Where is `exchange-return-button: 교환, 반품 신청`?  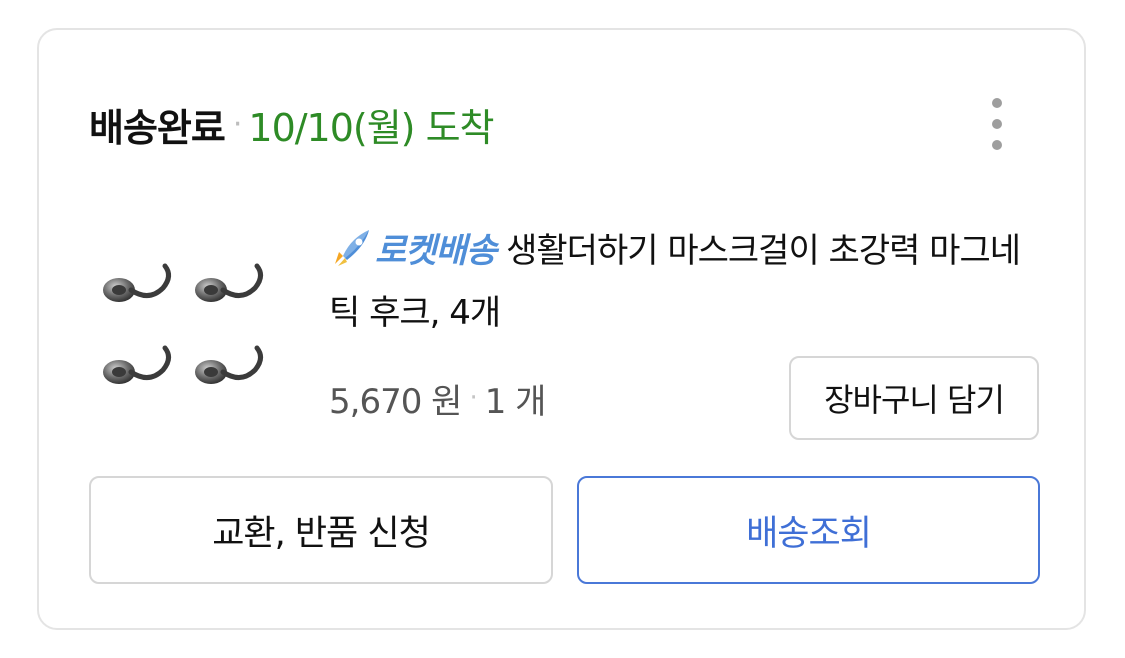 exchange-return-button: 교환, 반품 신청 is located at coordinates (321, 530).